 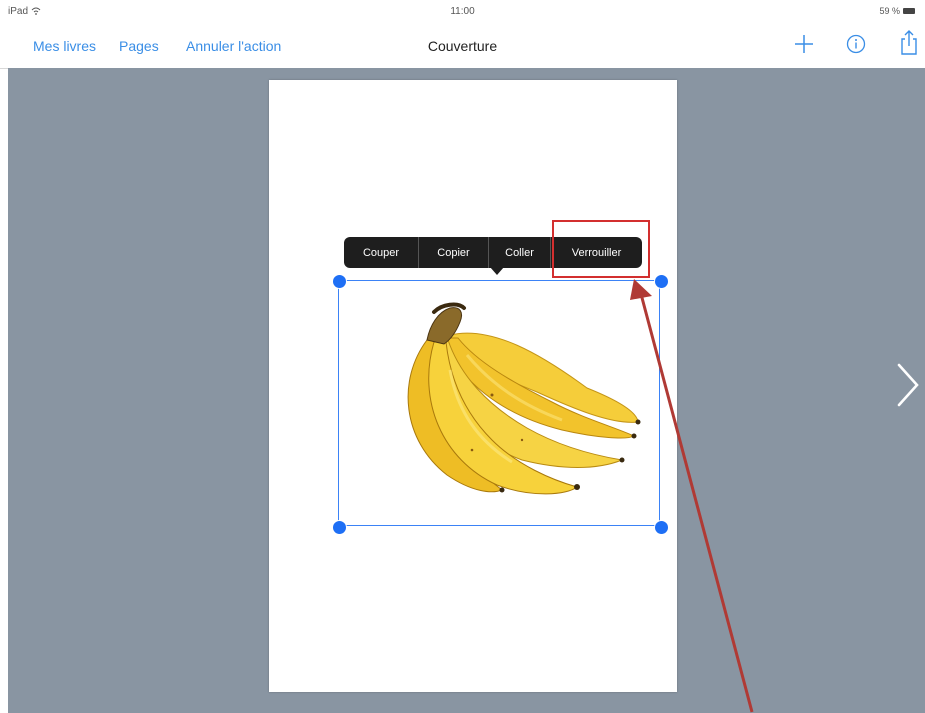 What do you see at coordinates (339, 281) in the screenshot?
I see `resize-handle-top-left` at bounding box center [339, 281].